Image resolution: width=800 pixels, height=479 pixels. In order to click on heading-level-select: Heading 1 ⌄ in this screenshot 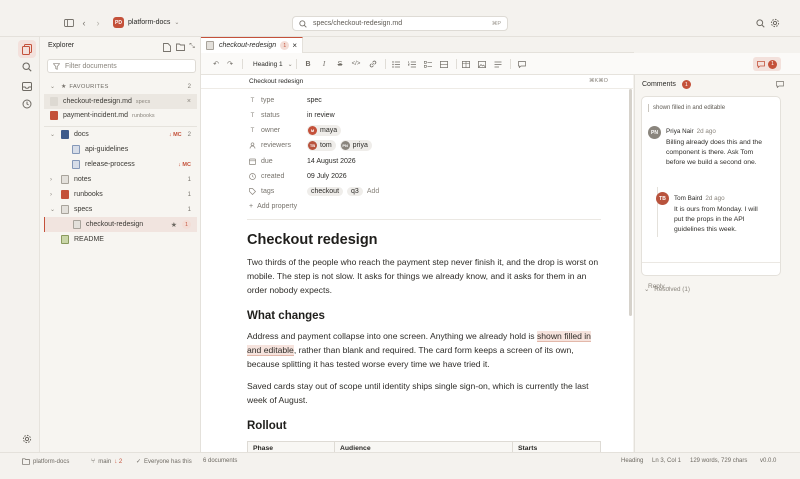, I will do `click(273, 64)`.